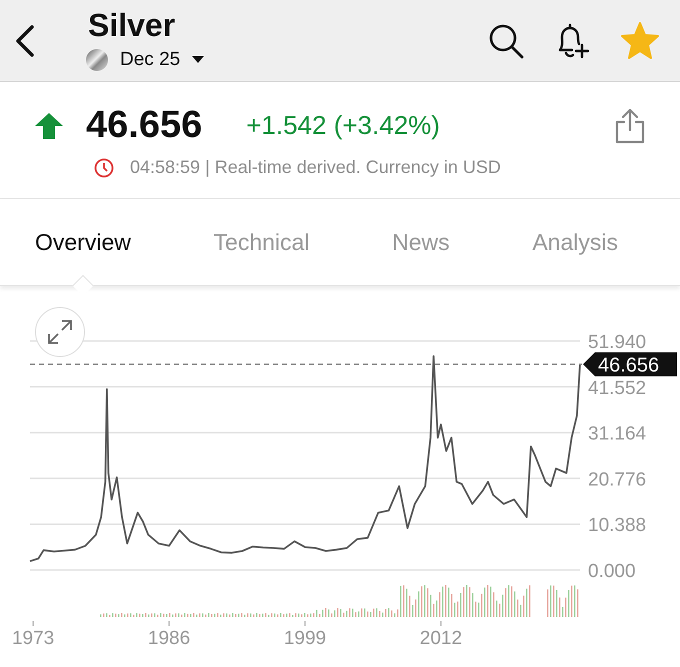 The width and height of the screenshot is (680, 667). I want to click on axis-label: 20.776, so click(617, 479).